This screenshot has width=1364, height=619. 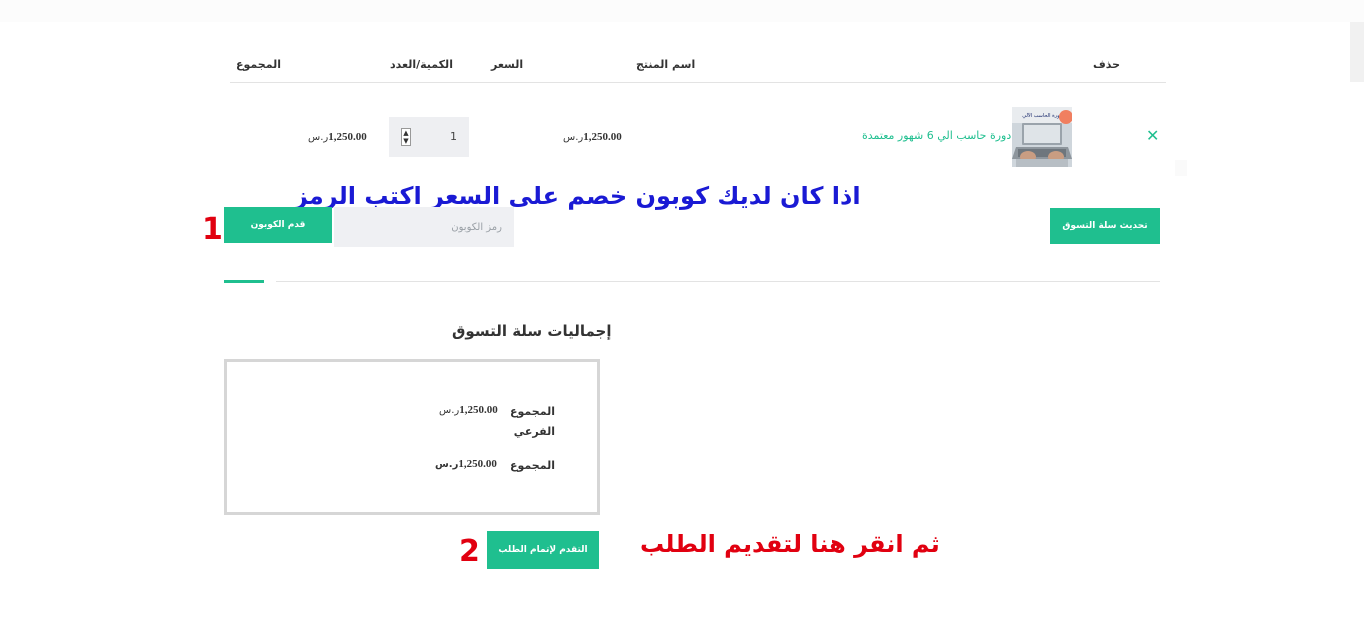 I want to click on total-value: 1,250.00ر.س, so click(x=466, y=464).